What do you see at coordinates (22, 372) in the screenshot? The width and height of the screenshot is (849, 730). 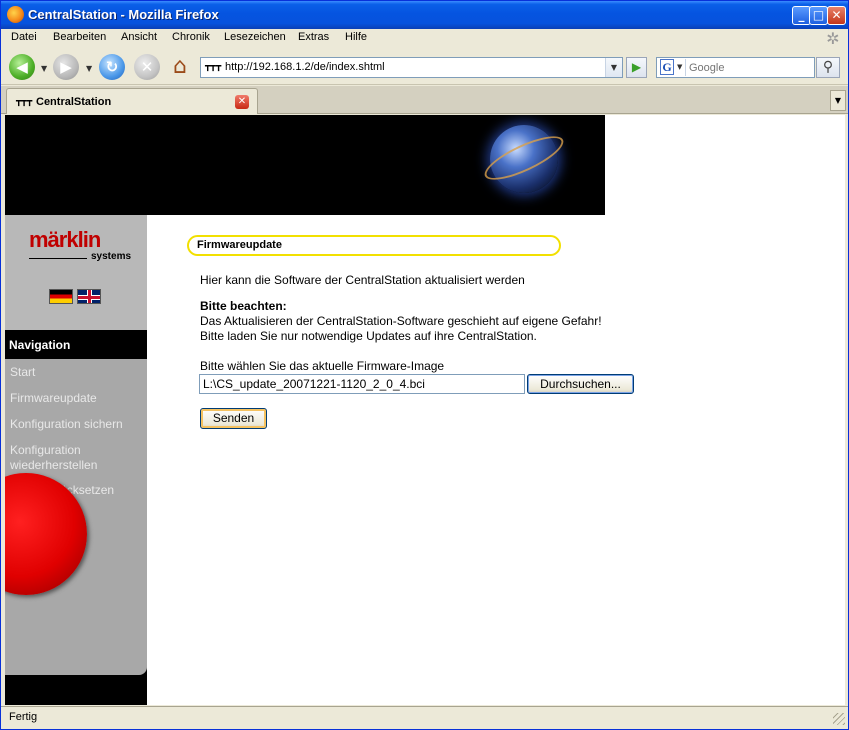 I see `nav-link-start: Start` at bounding box center [22, 372].